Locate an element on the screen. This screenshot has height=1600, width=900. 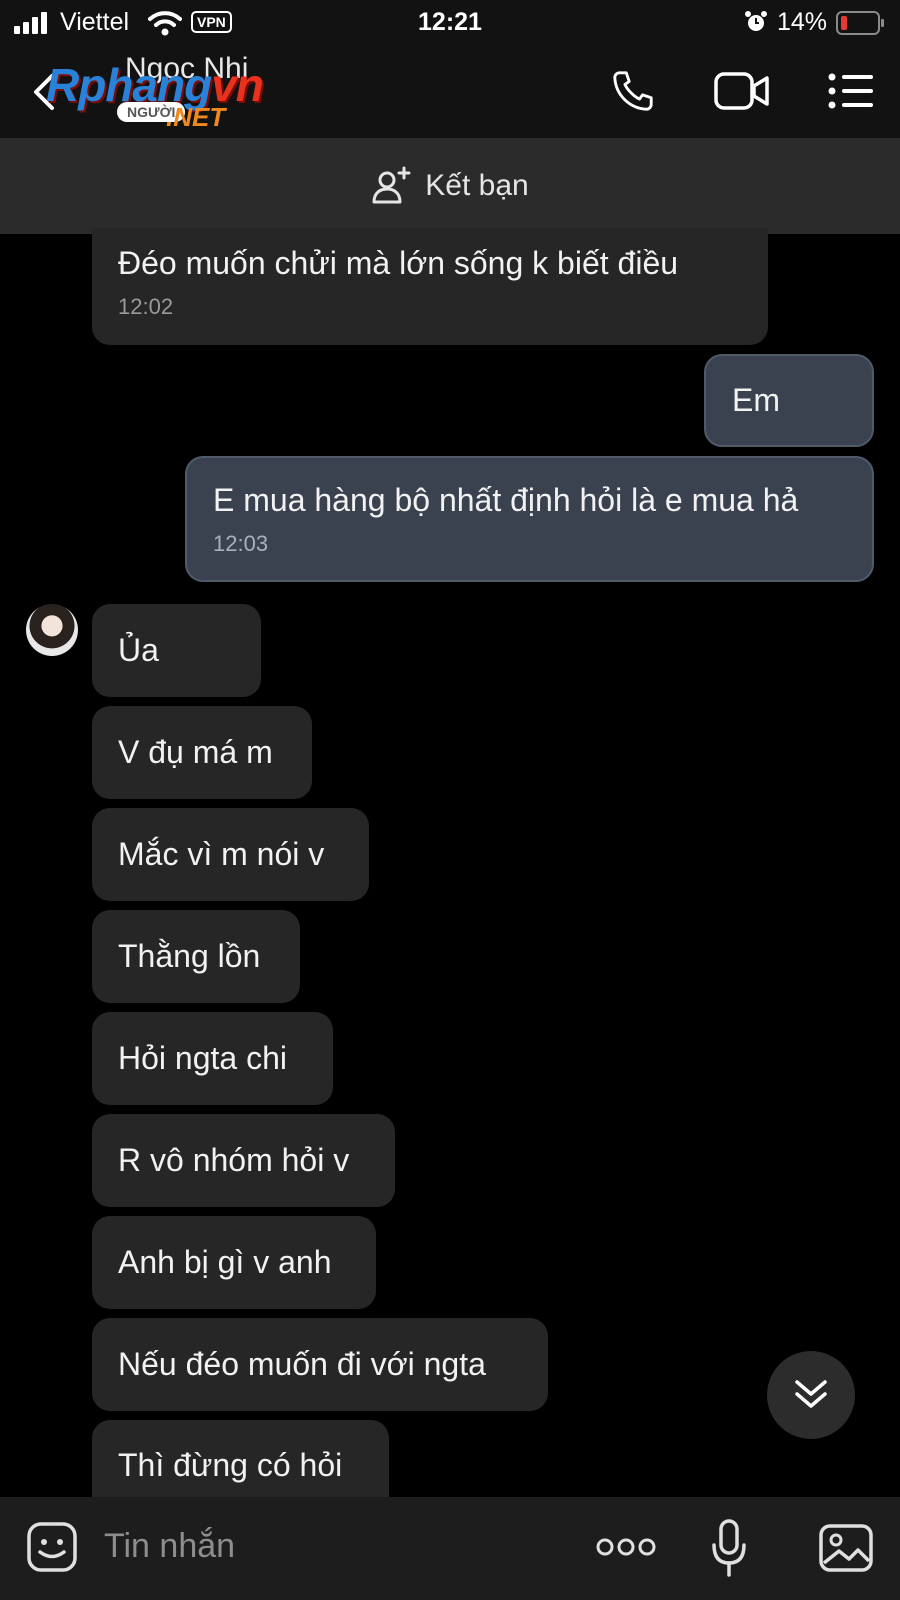
status-bar: Viettel VPN 12:21 14% is located at coordinates (450, 23).